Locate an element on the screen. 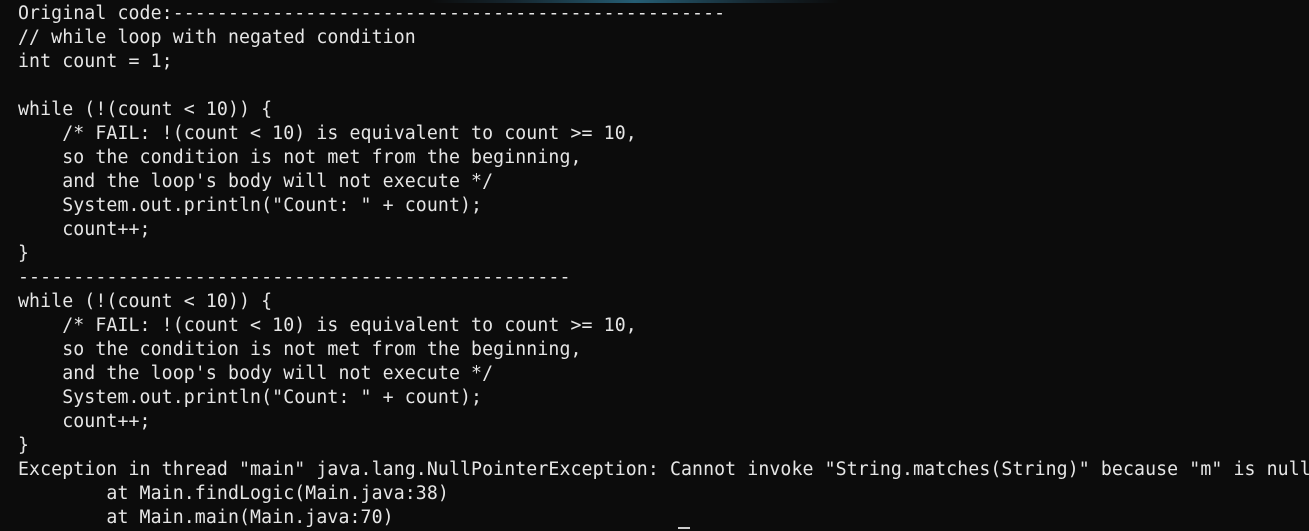  code-comment-line: // while loop with negated condition is located at coordinates (217, 37).